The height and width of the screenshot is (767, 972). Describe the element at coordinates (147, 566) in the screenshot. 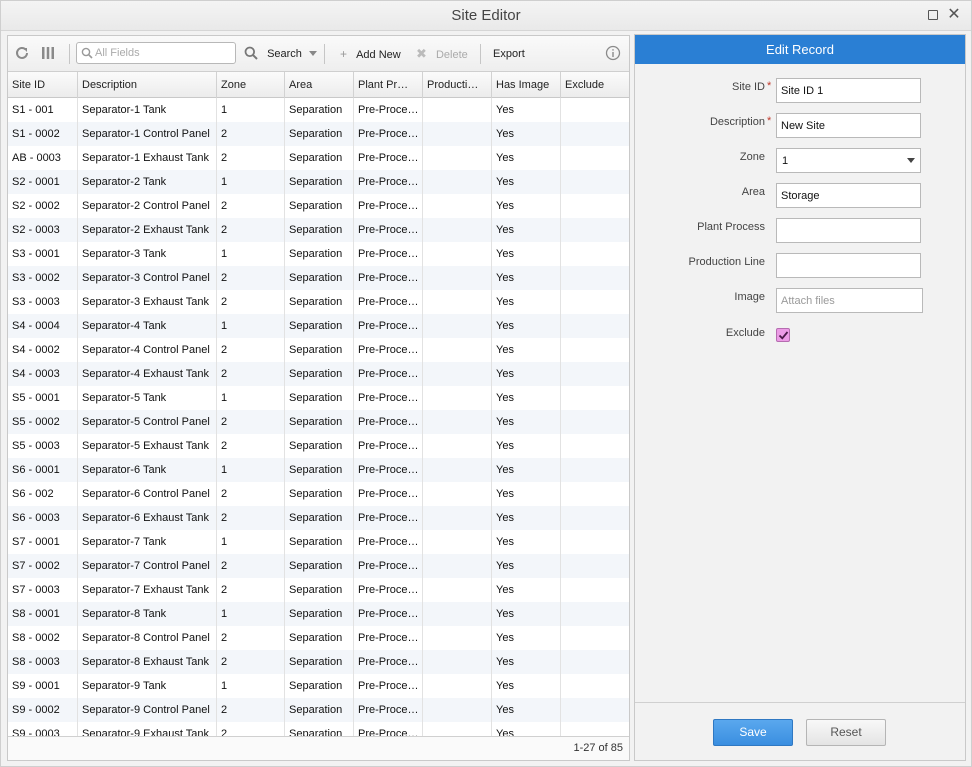

I see `cell-description: Separator-7 Control Panel` at that location.